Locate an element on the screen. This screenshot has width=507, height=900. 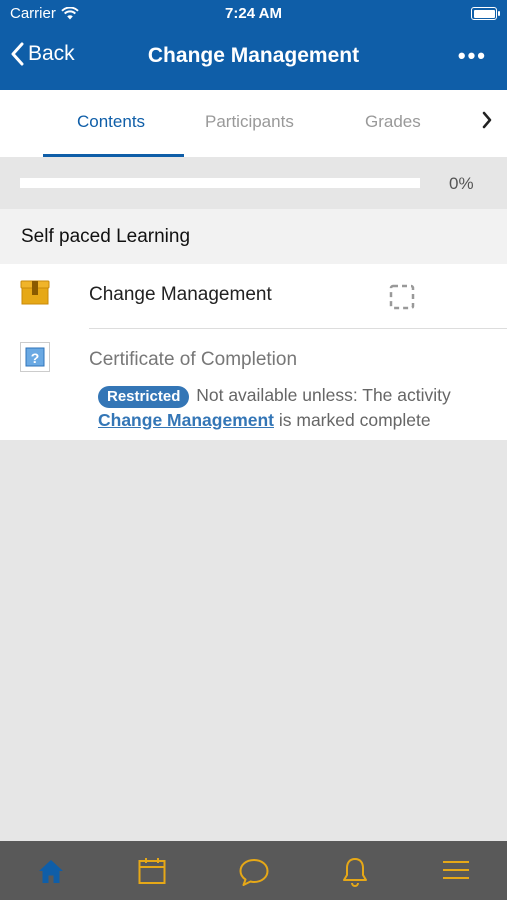
calendar-icon is located at coordinates (152, 871).